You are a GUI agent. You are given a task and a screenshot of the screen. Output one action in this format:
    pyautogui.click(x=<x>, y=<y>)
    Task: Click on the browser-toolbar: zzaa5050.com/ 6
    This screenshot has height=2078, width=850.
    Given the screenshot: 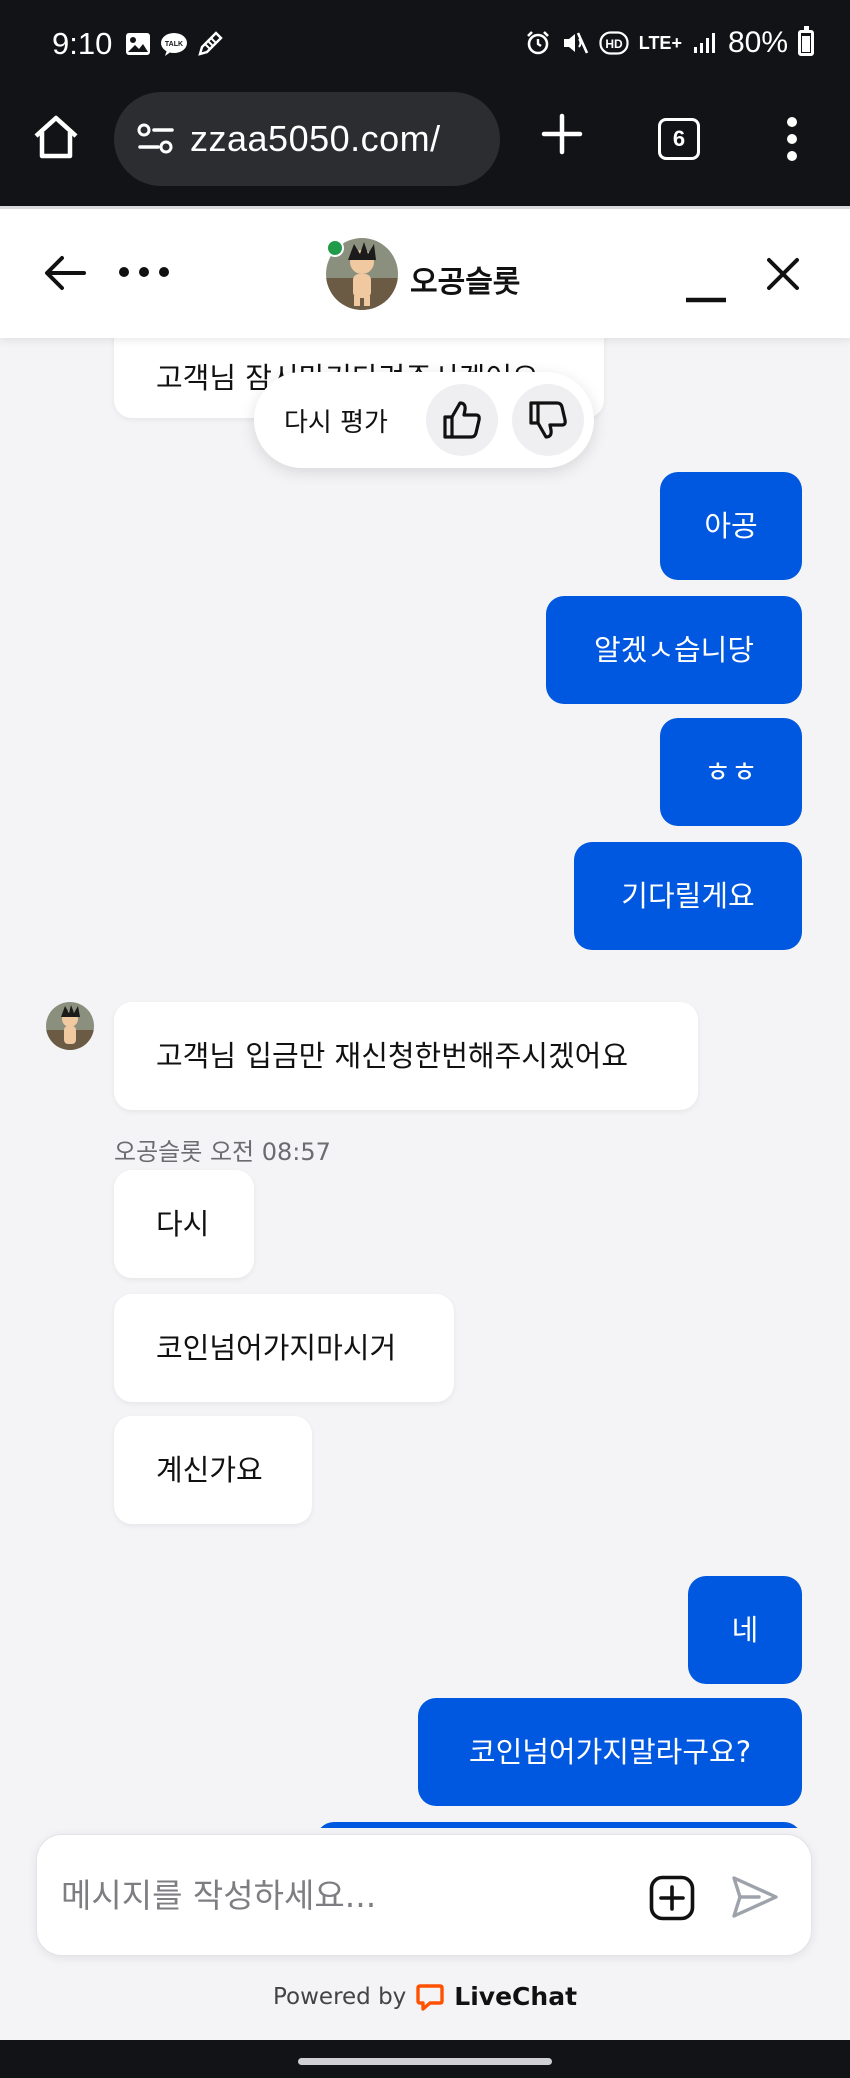 What is the action you would take?
    pyautogui.click(x=425, y=149)
    